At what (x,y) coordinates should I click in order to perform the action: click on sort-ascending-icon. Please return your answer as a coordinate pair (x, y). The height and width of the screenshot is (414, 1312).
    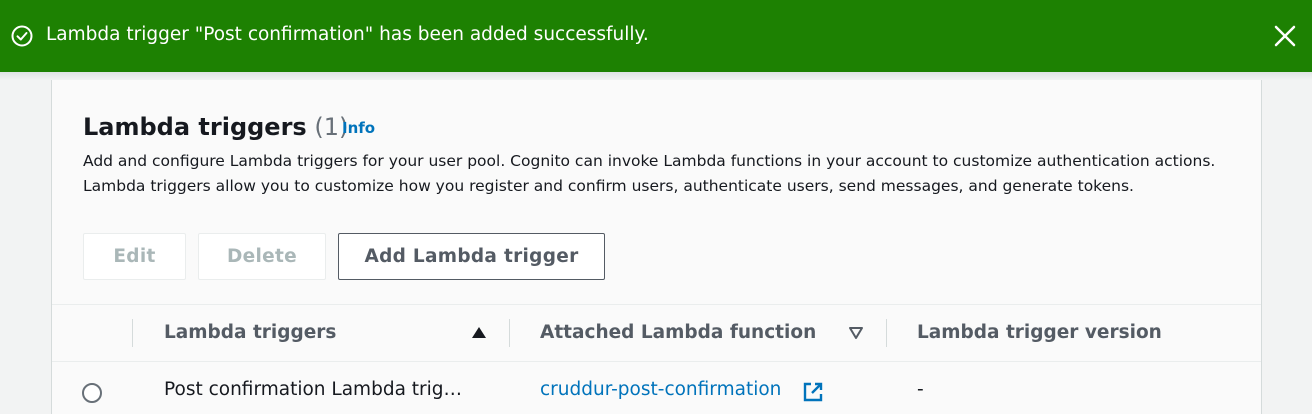
    Looking at the image, I should click on (479, 333).